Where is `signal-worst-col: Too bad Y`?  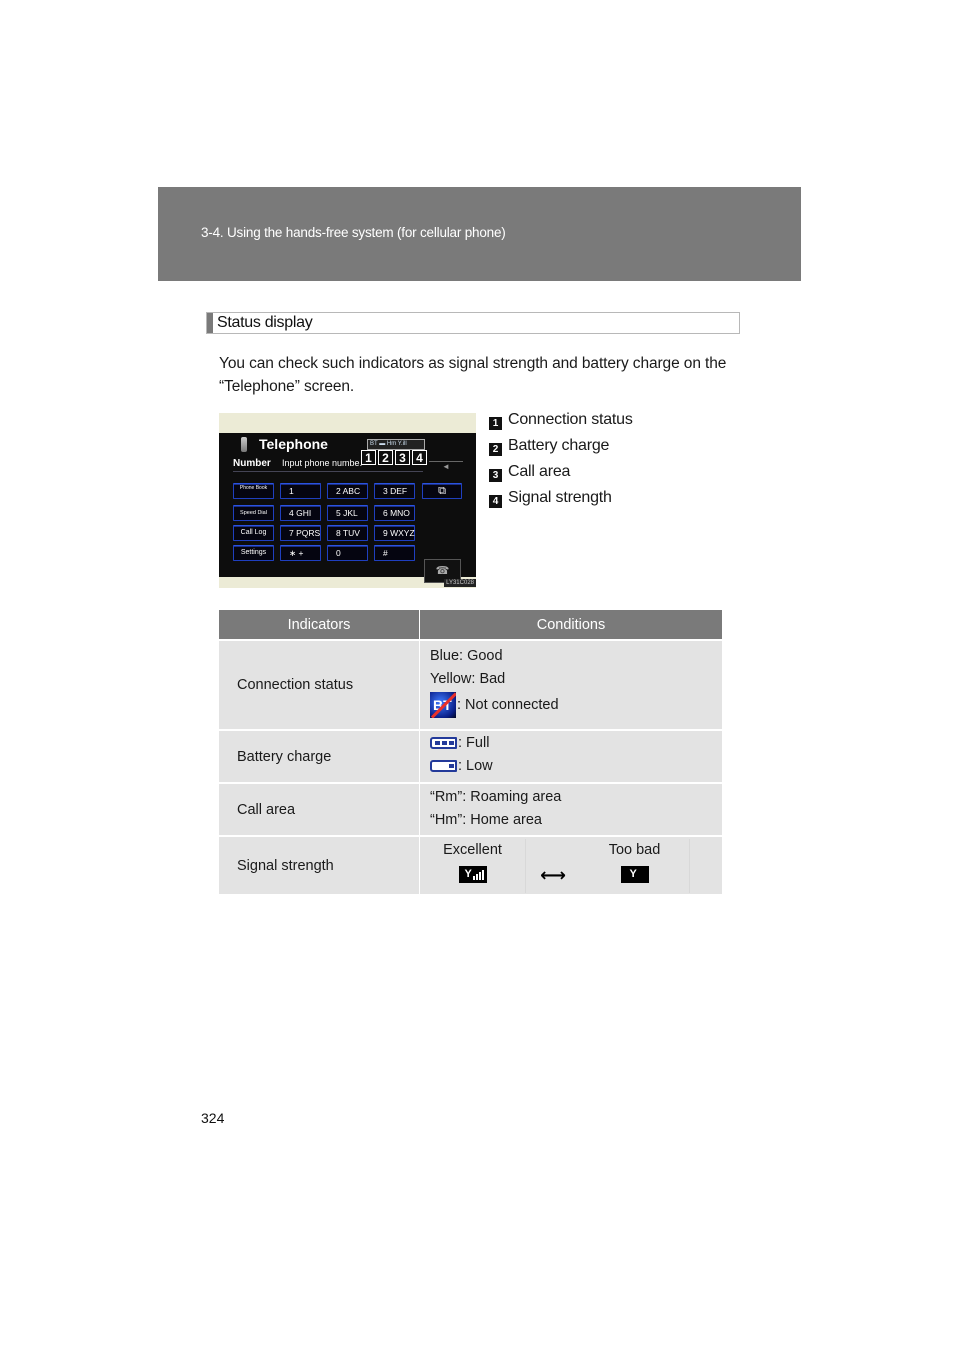
signal-worst-col: Too bad Y is located at coordinates (635, 866).